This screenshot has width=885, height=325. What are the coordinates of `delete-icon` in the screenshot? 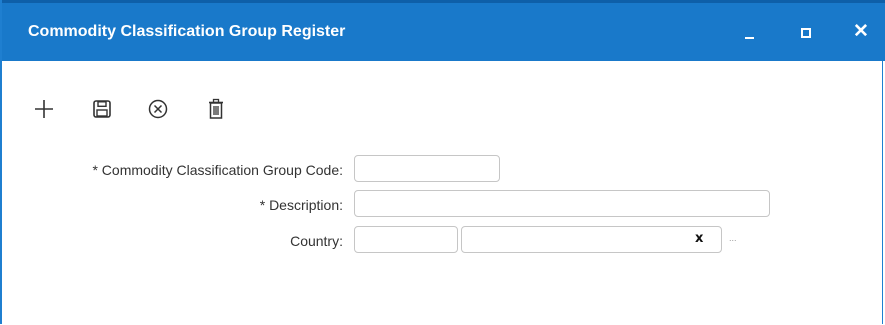 It's located at (216, 108).